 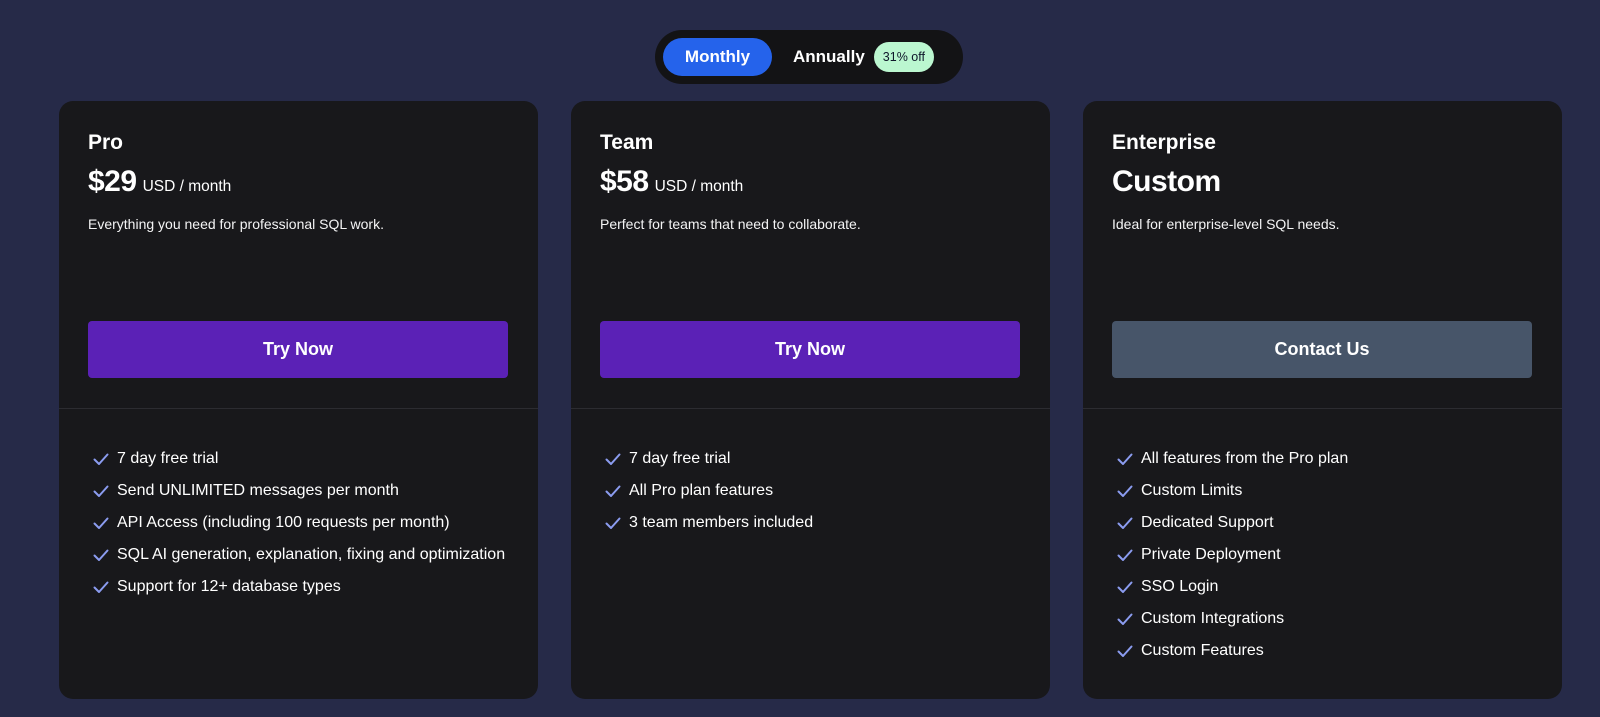 I want to click on billing-period-toggle: Monthly Annually 31% off, so click(x=809, y=57).